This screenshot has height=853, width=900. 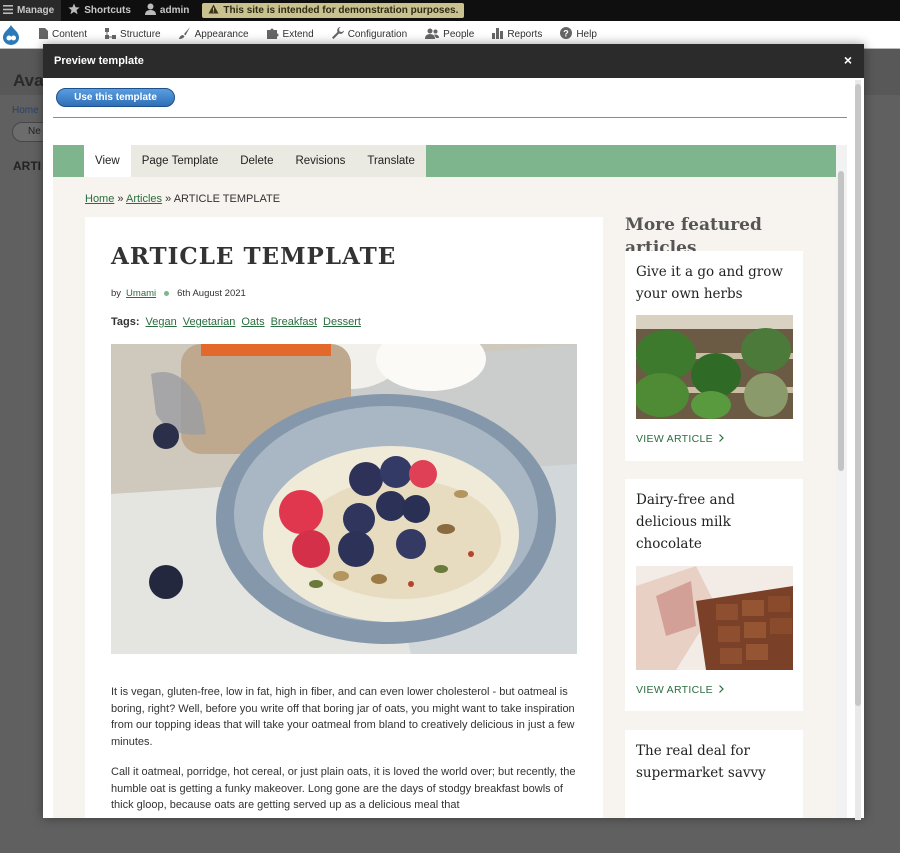 What do you see at coordinates (254, 256) in the screenshot?
I see `article-title: ARTICLE TEMPLATE` at bounding box center [254, 256].